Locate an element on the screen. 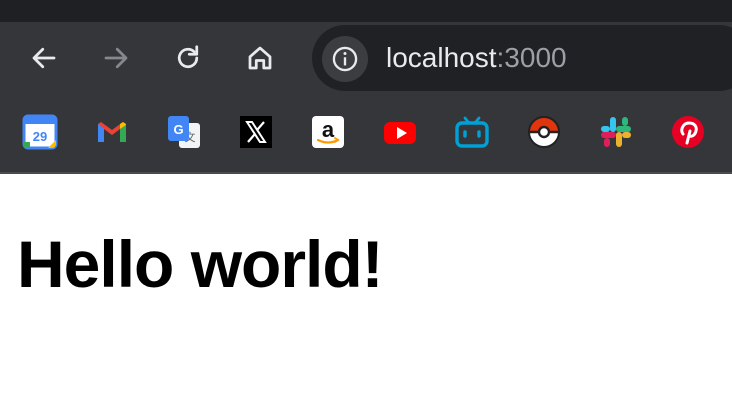 This screenshot has width=732, height=412. bookmark-pinterest is located at coordinates (688, 132).